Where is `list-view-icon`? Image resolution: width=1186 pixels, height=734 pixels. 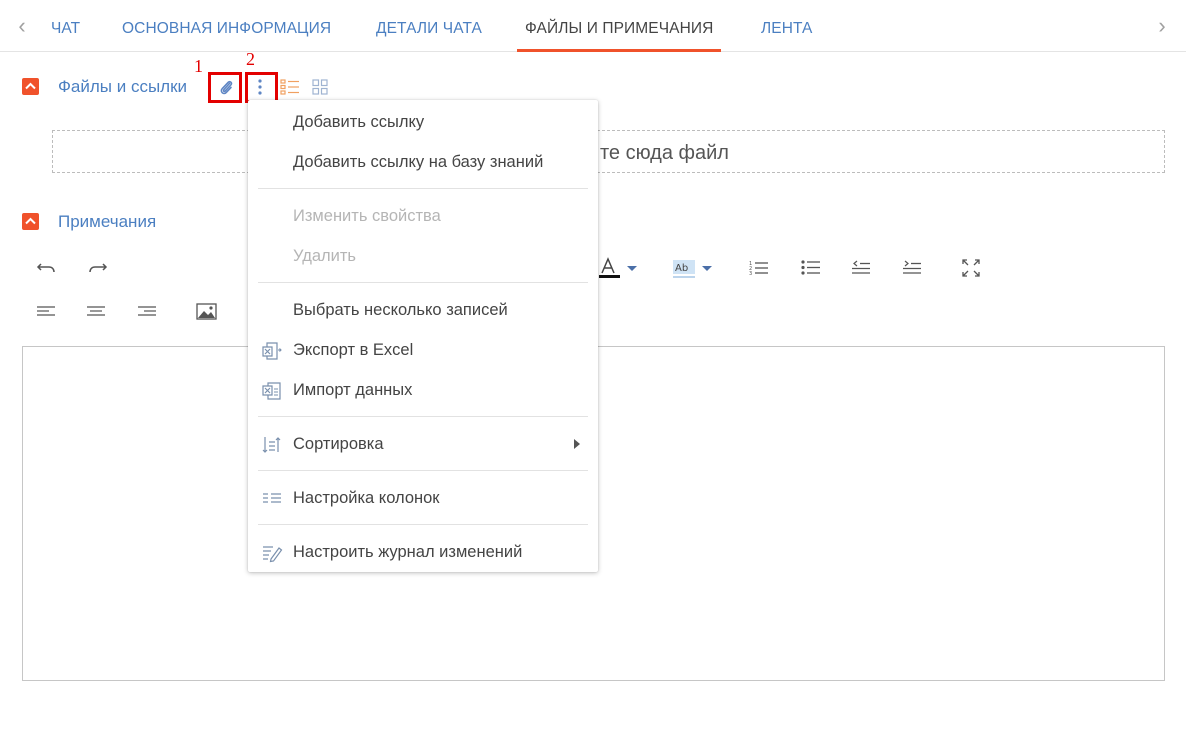
list-view-icon is located at coordinates (289, 87).